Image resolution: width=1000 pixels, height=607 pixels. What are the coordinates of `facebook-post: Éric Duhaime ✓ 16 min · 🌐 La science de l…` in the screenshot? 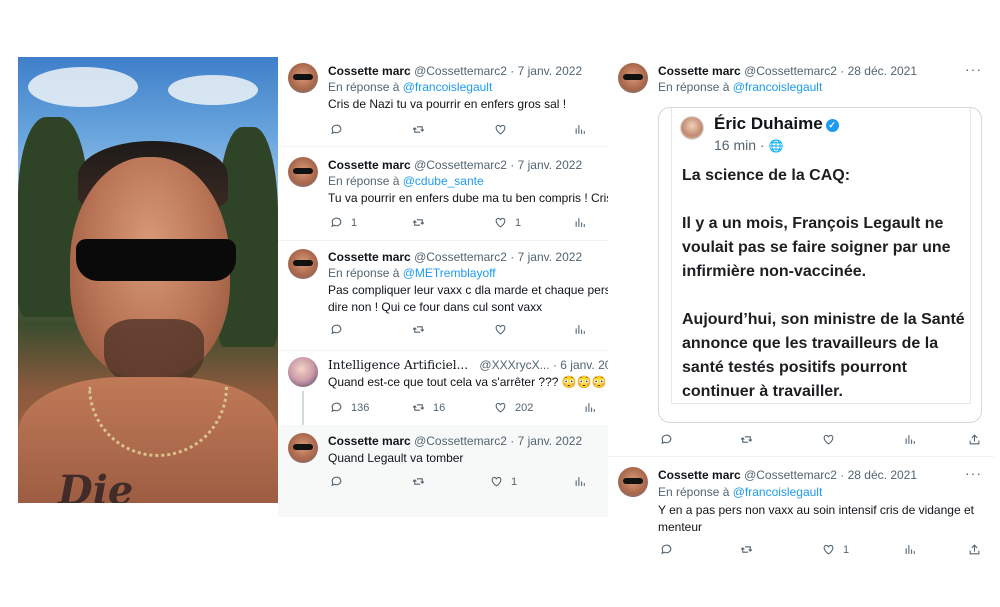 It's located at (821, 256).